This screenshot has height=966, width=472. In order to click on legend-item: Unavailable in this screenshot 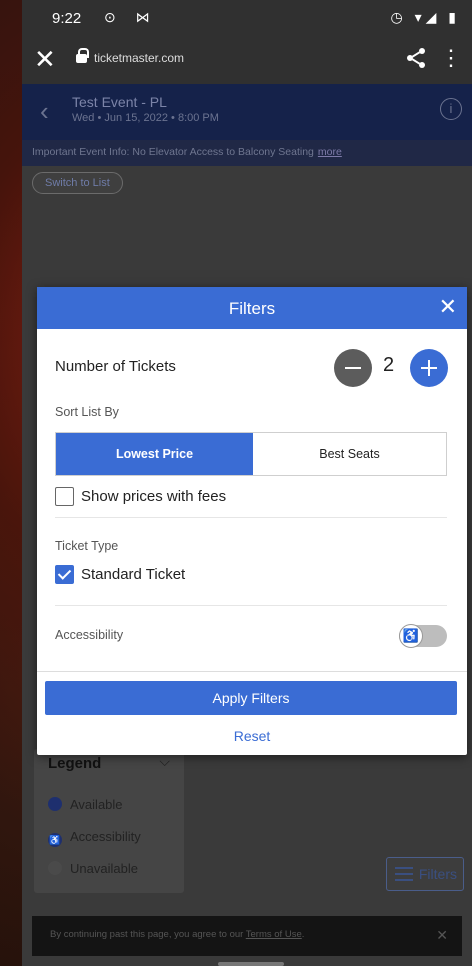, I will do `click(93, 868)`.